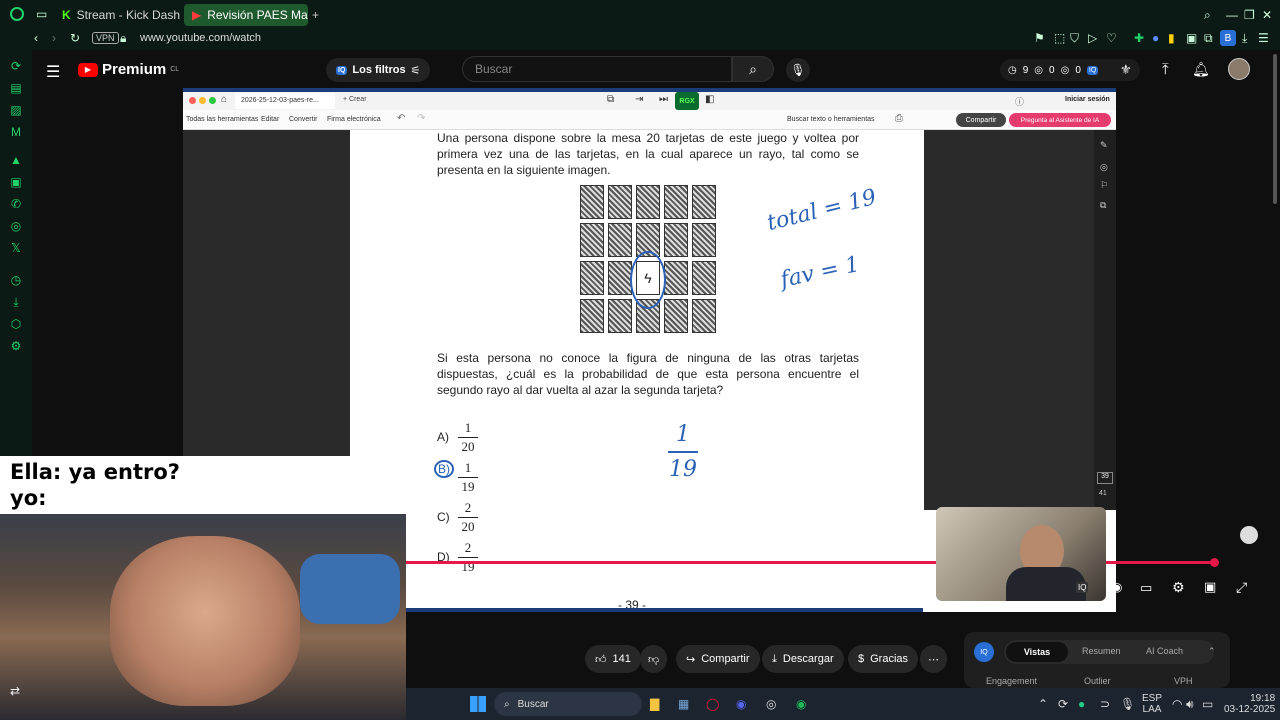 Image resolution: width=1280 pixels, height=720 pixels. Describe the element at coordinates (654, 704) in the screenshot. I see `folder-icon: ▇` at that location.